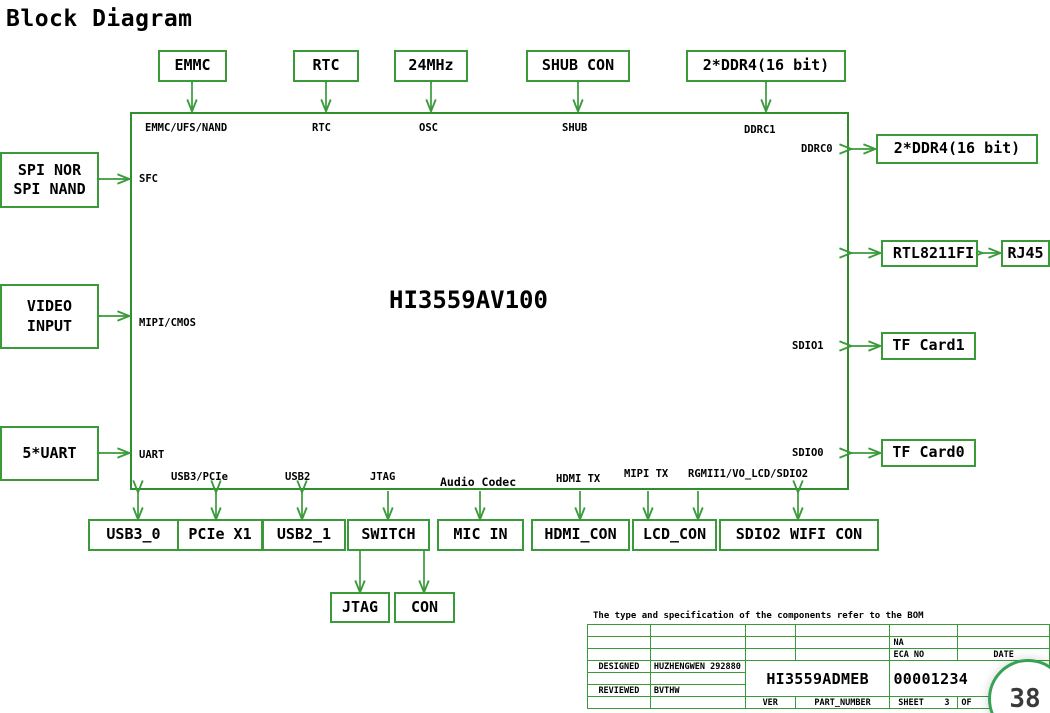  Describe the element at coordinates (697, 666) in the screenshot. I see `tb-cell-designed-value: HUZHENGWEN 292880` at that location.